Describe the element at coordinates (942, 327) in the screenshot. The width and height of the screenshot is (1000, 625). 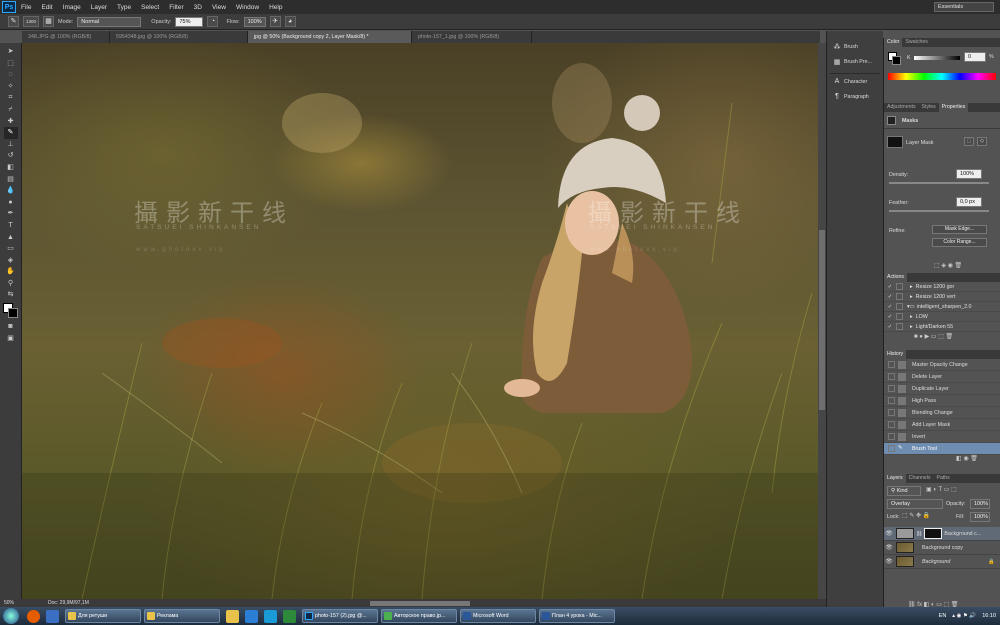
I see `action-row: ✓ ▸ Light/Darken 55` at that location.